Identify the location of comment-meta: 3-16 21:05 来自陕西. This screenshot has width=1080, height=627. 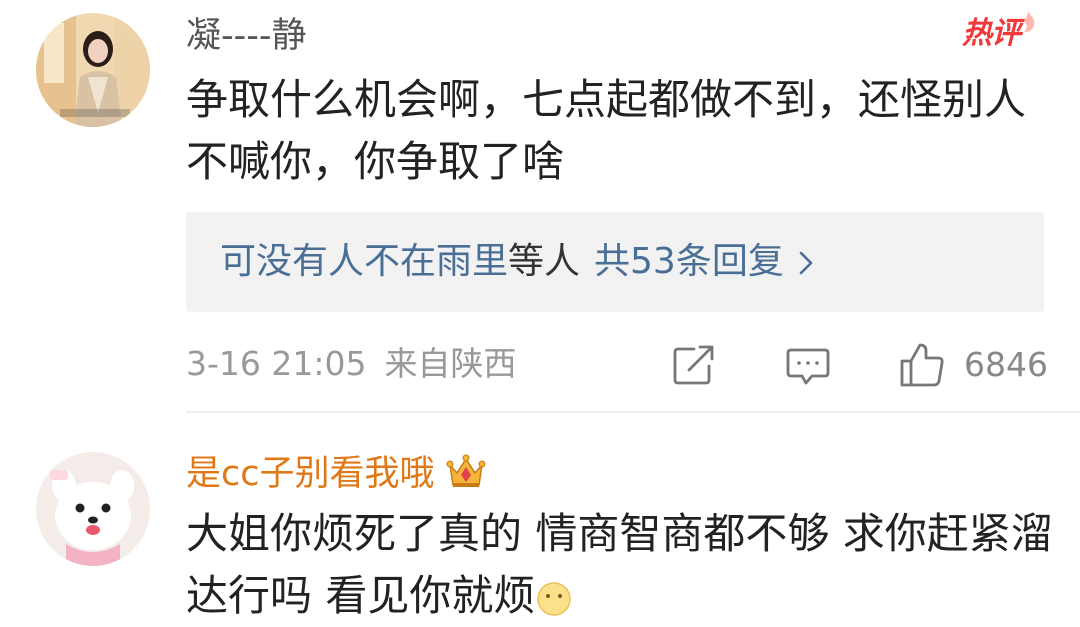
(351, 364).